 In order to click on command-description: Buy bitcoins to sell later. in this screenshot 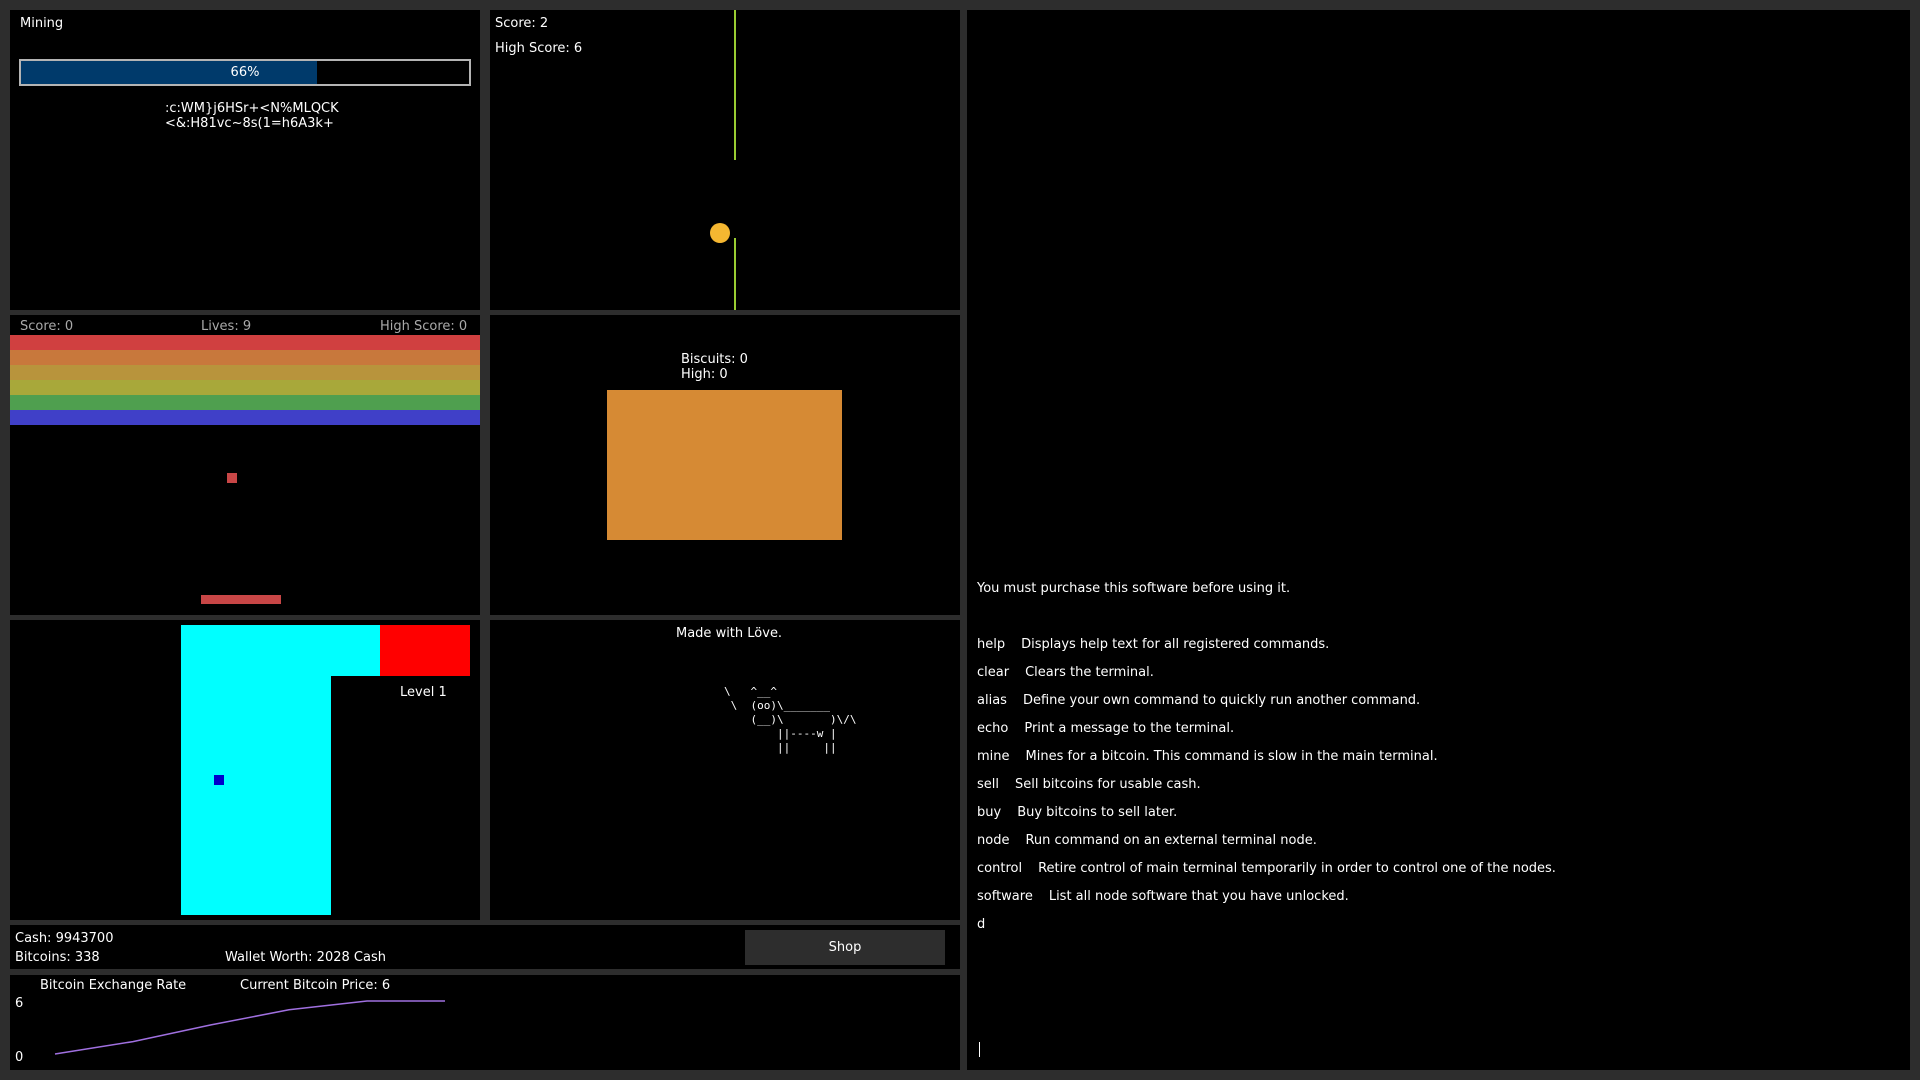, I will do `click(1097, 812)`.